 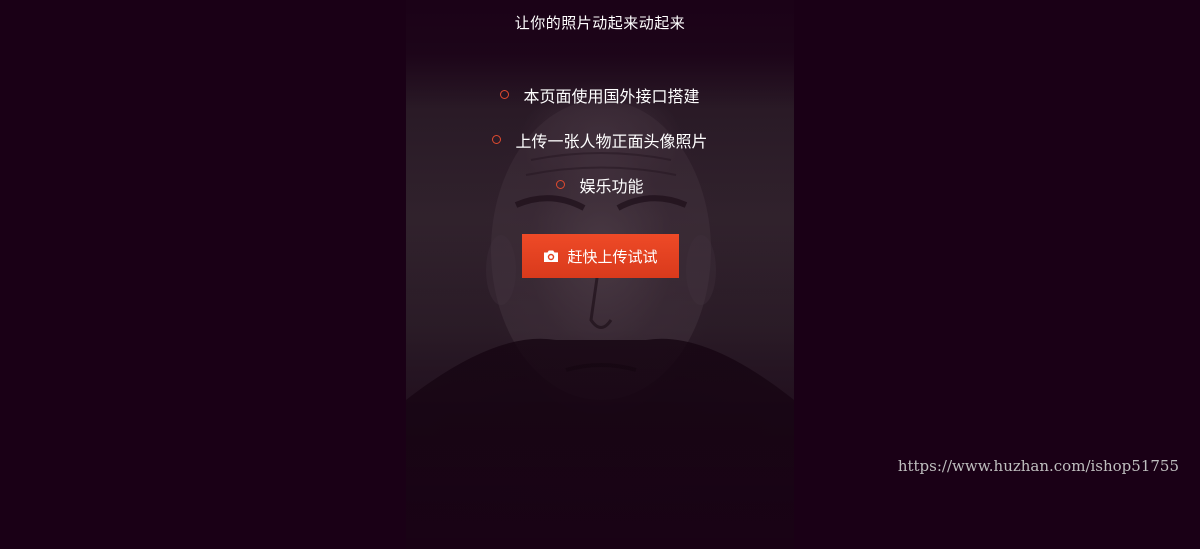 I want to click on list-item: 娱乐功能, so click(x=600, y=184).